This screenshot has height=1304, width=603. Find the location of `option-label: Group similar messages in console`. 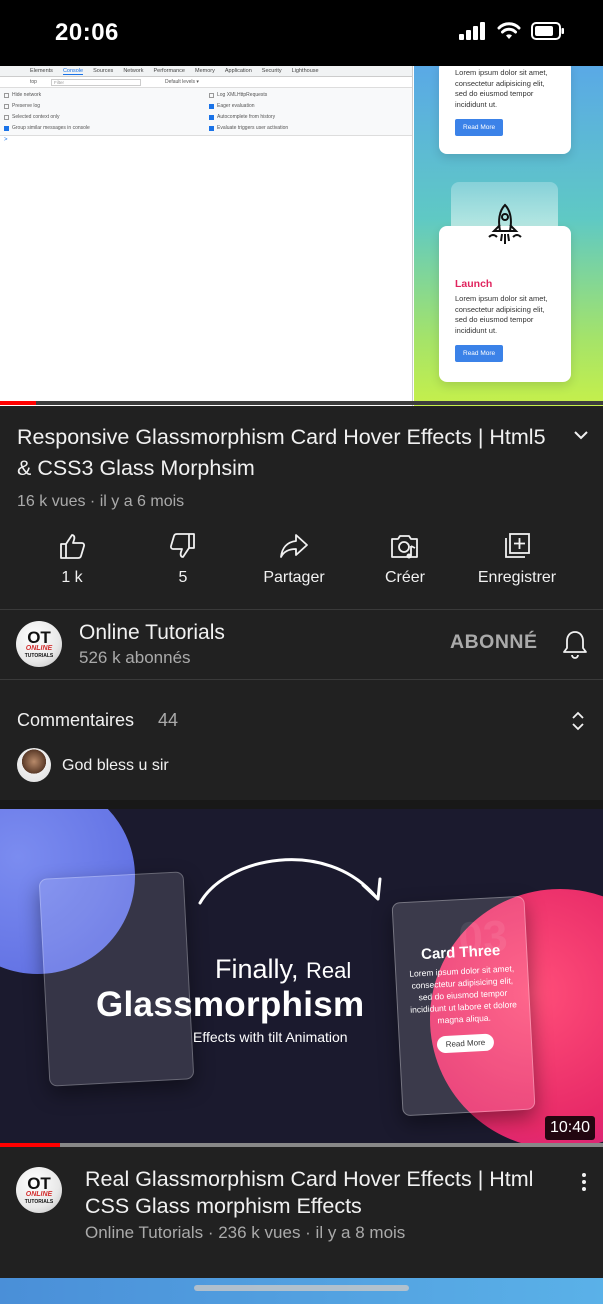

option-label: Group similar messages in console is located at coordinates (51, 128).